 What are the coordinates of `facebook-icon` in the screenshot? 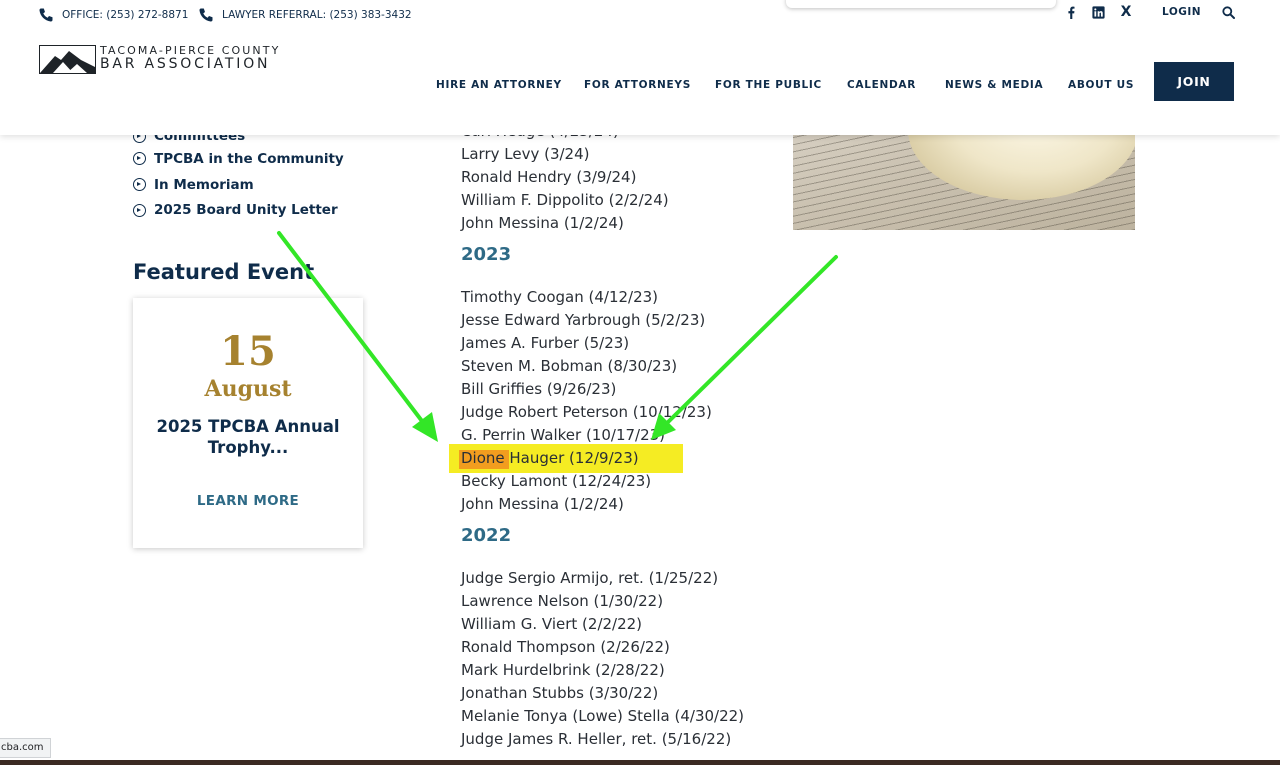 It's located at (1071, 12).